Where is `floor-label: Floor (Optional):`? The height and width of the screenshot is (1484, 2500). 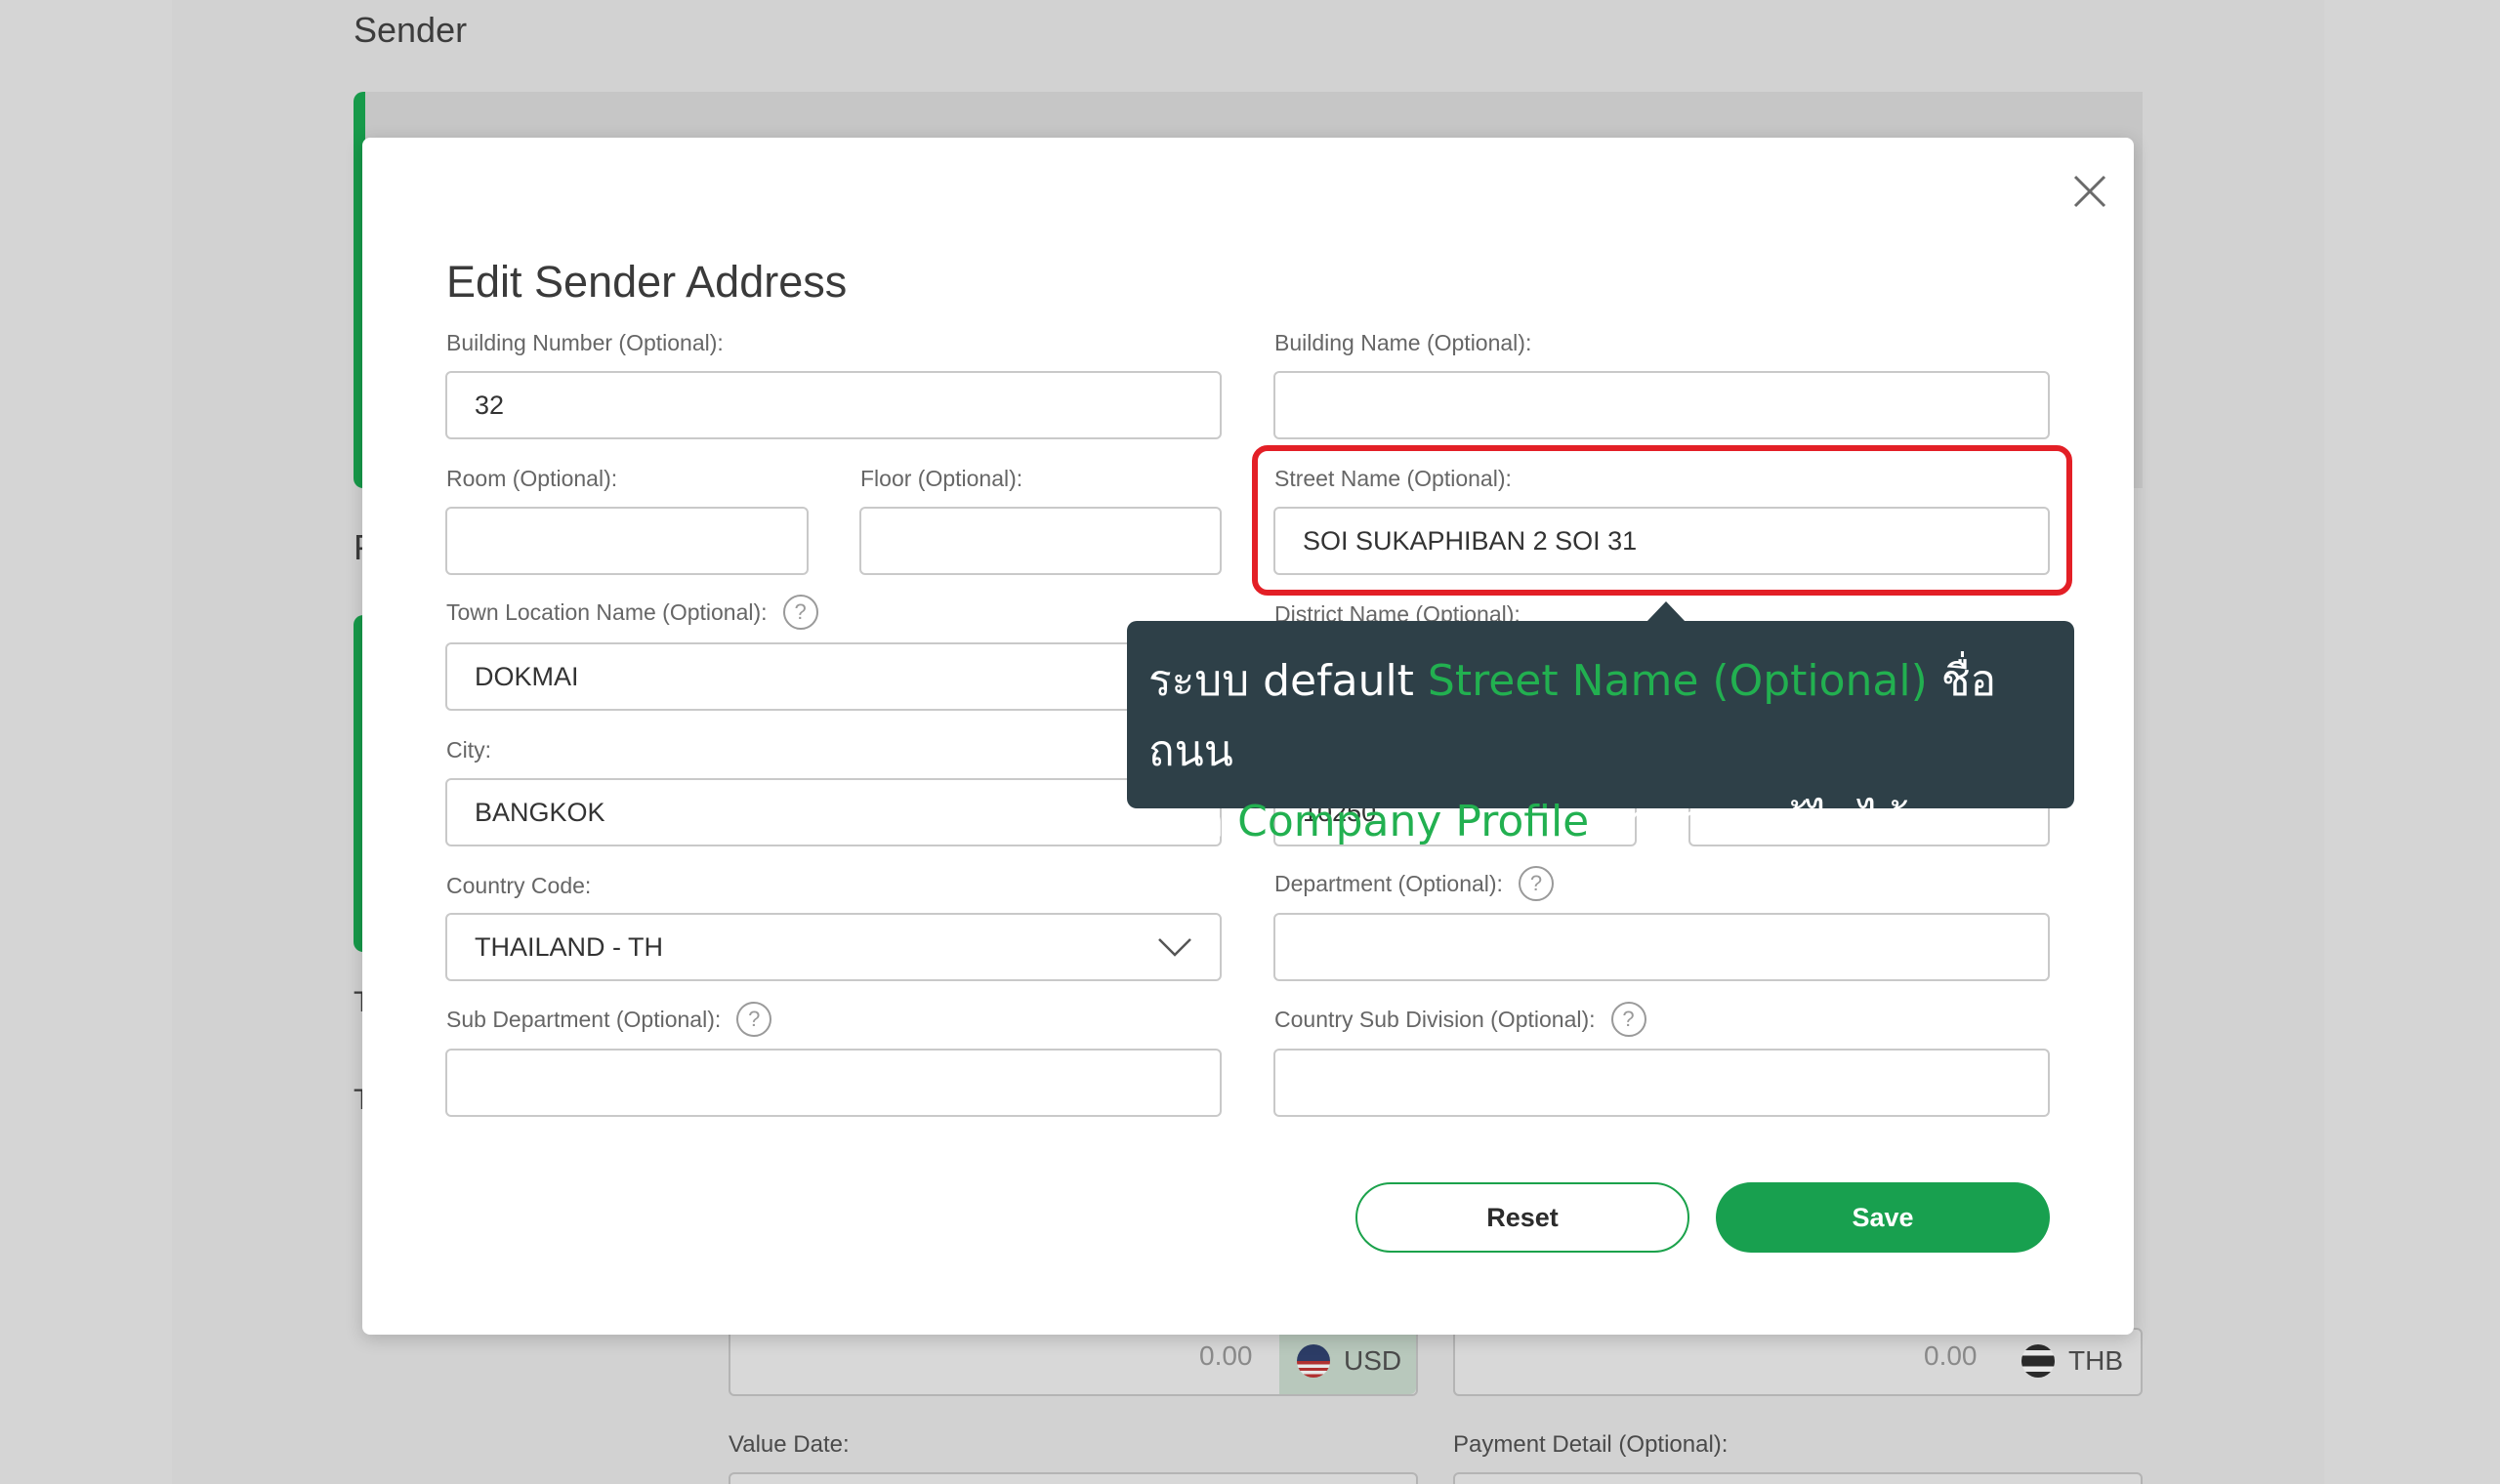 floor-label: Floor (Optional): is located at coordinates (941, 479).